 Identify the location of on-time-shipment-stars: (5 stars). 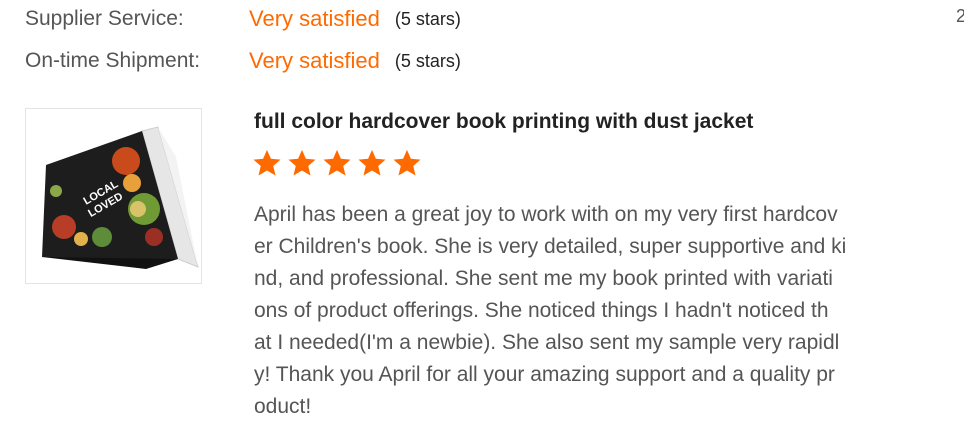
(427, 60).